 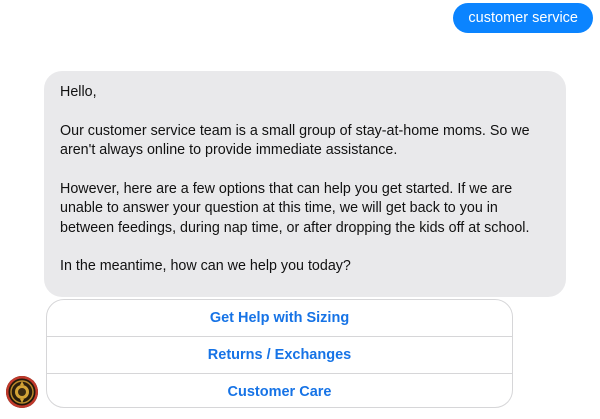 What do you see at coordinates (523, 18) in the screenshot?
I see `user-message-bubble: customer service` at bounding box center [523, 18].